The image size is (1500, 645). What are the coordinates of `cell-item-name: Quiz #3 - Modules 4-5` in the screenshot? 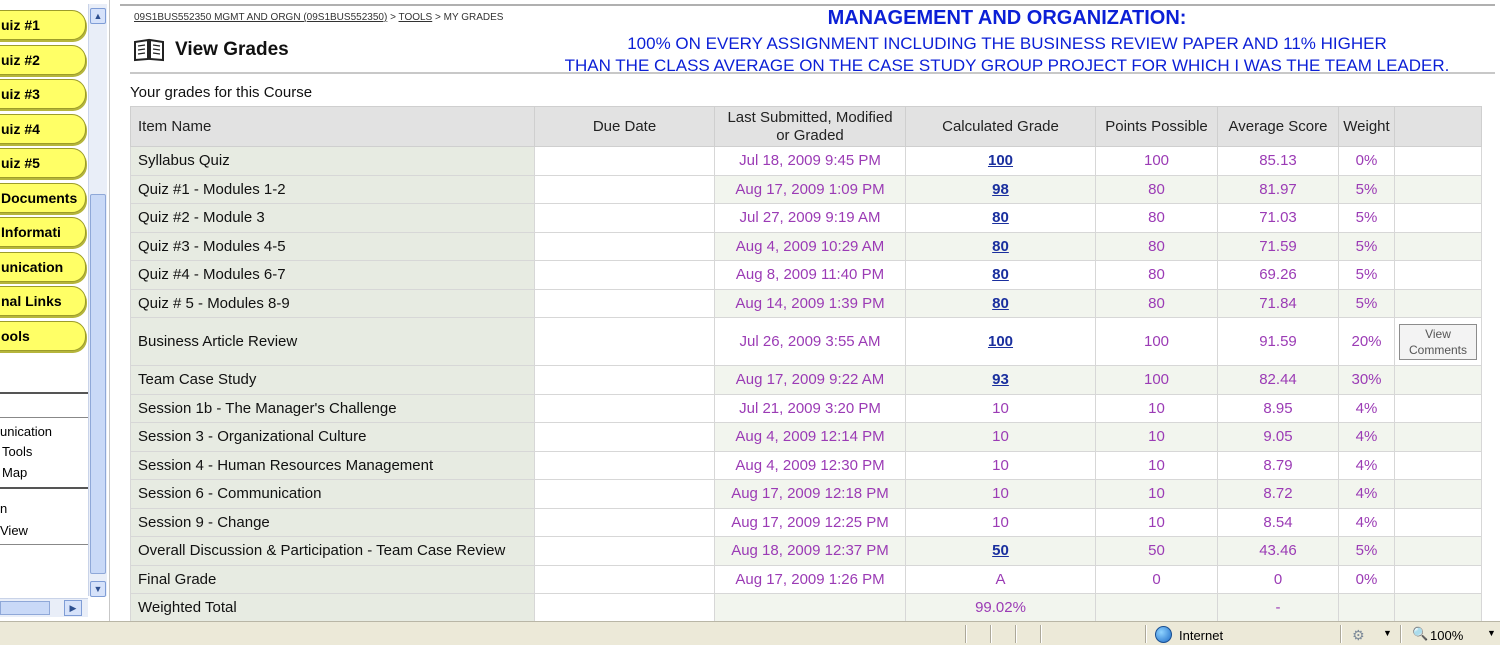 It's located at (332, 246).